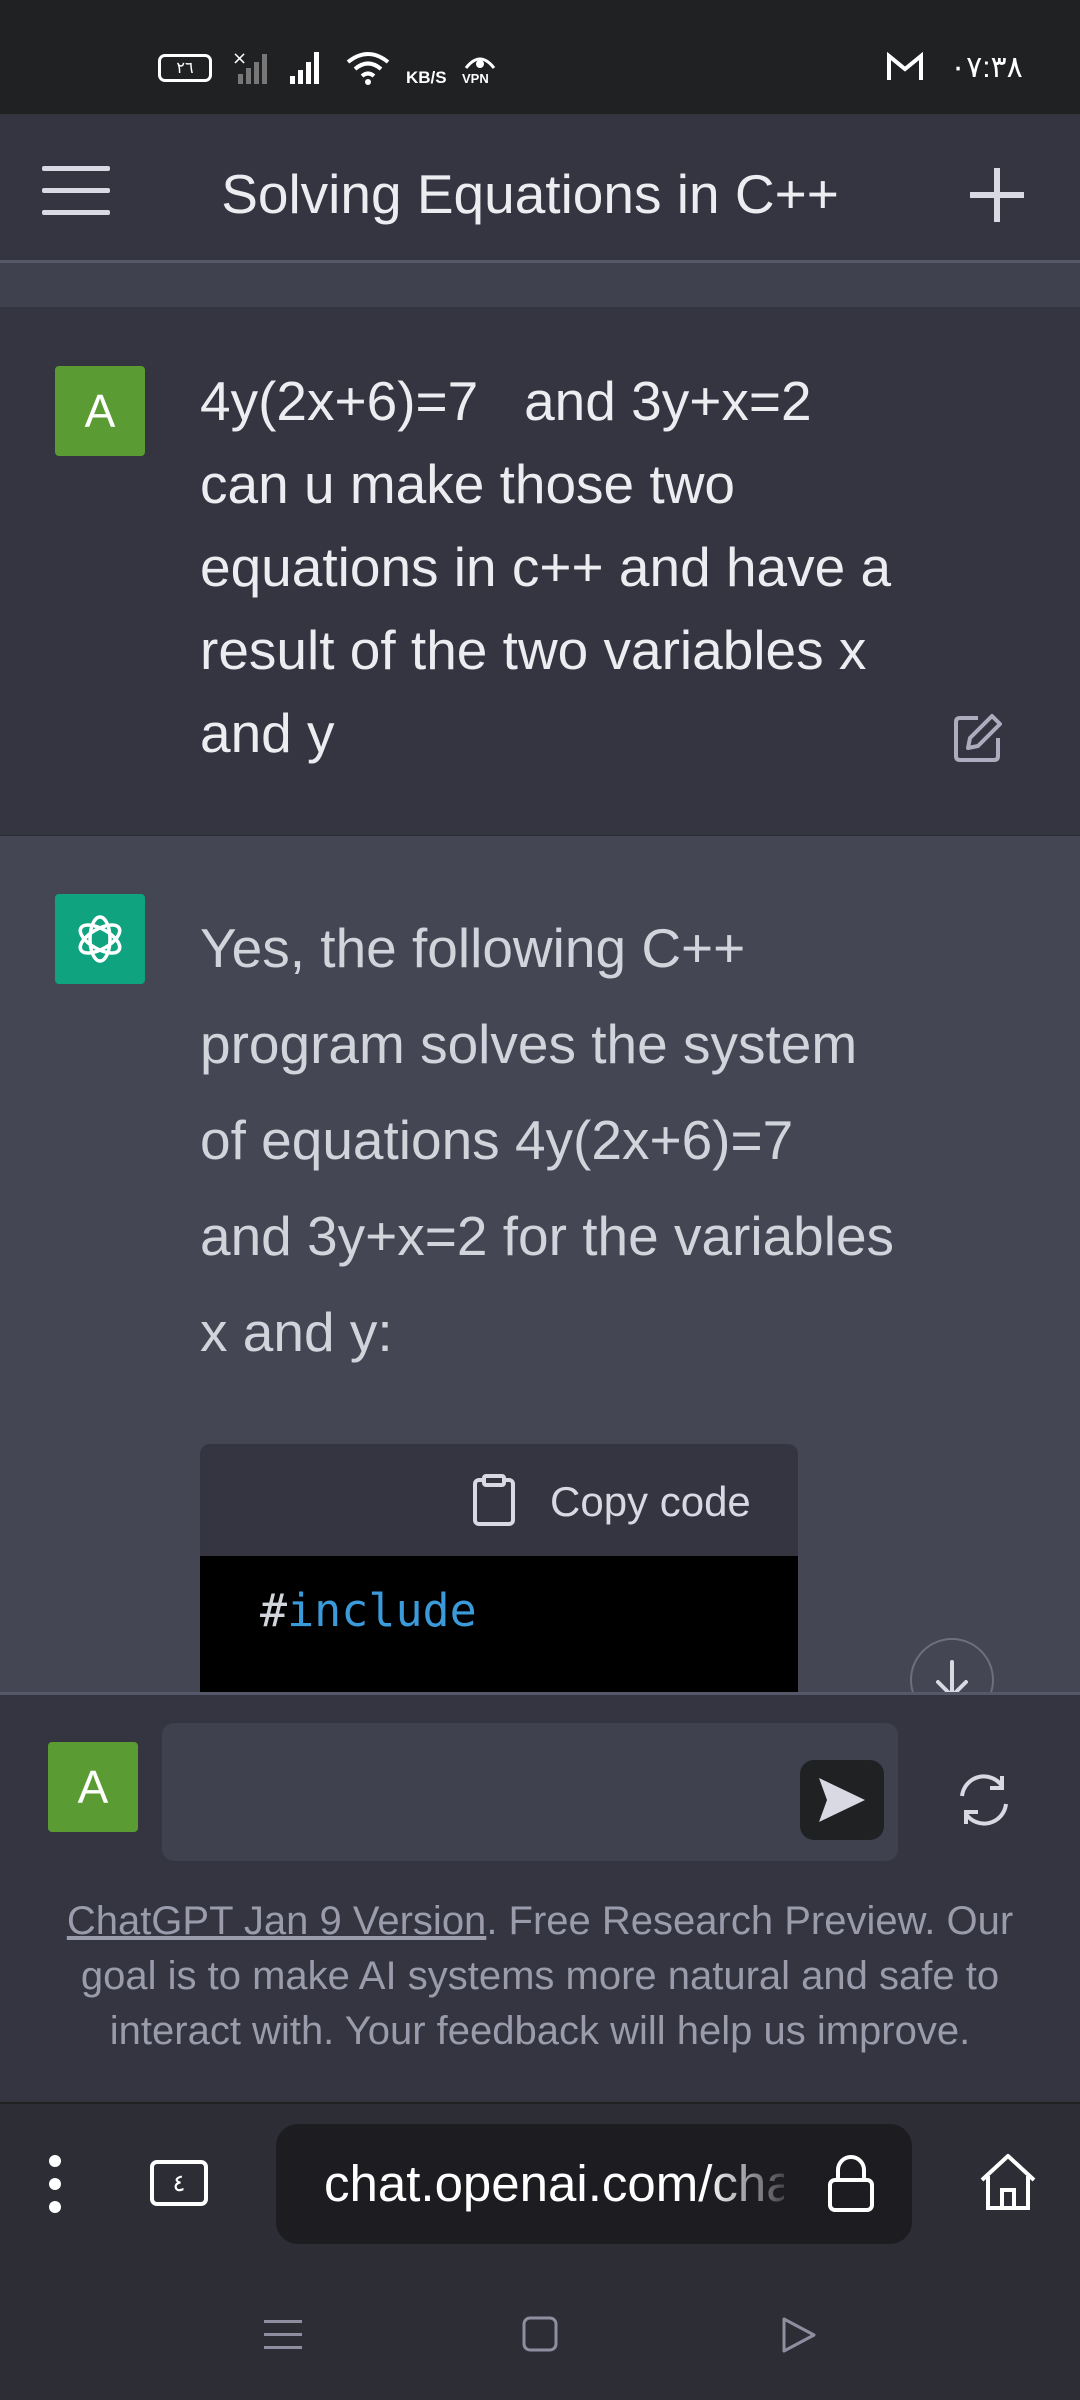 The width and height of the screenshot is (1080, 2400). I want to click on signal-icon, so click(304, 68).